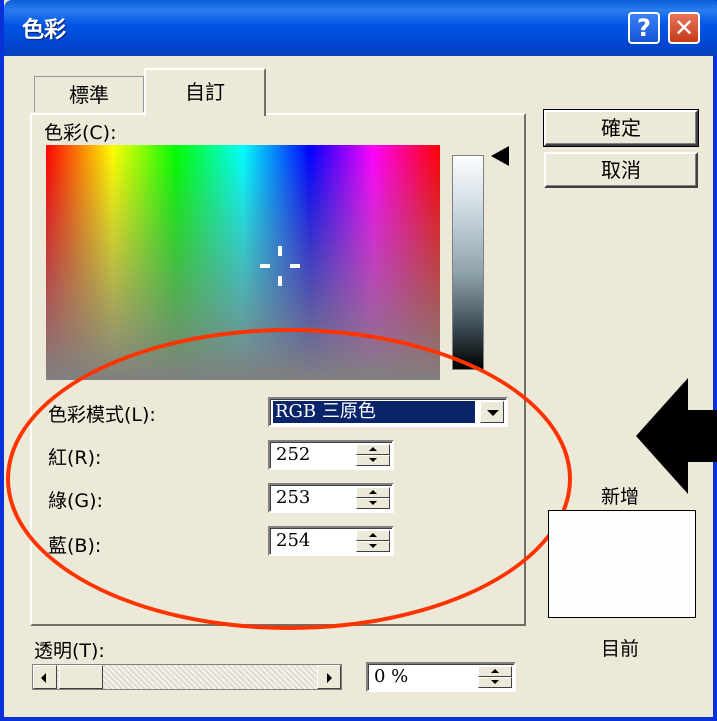 The height and width of the screenshot is (721, 717). Describe the element at coordinates (620, 649) in the screenshot. I see `current-color-label: 目前` at that location.